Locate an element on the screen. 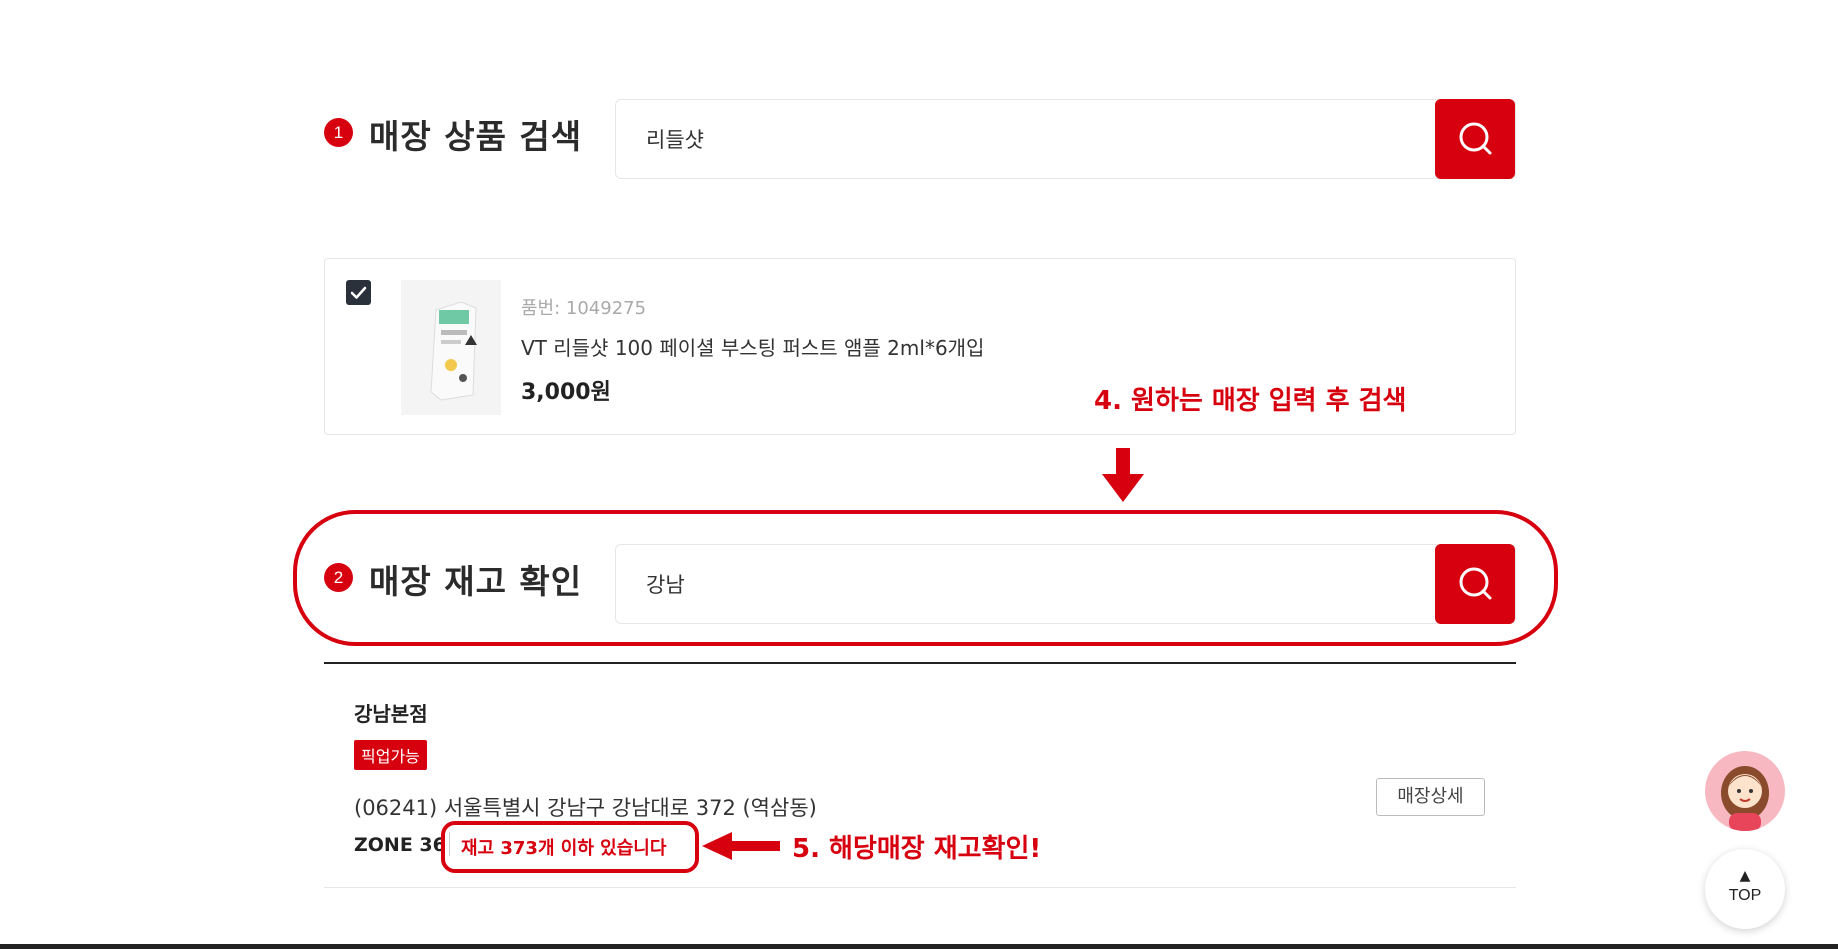 Image resolution: width=1838 pixels, height=949 pixels. bottom-edge-bar is located at coordinates (919, 946).